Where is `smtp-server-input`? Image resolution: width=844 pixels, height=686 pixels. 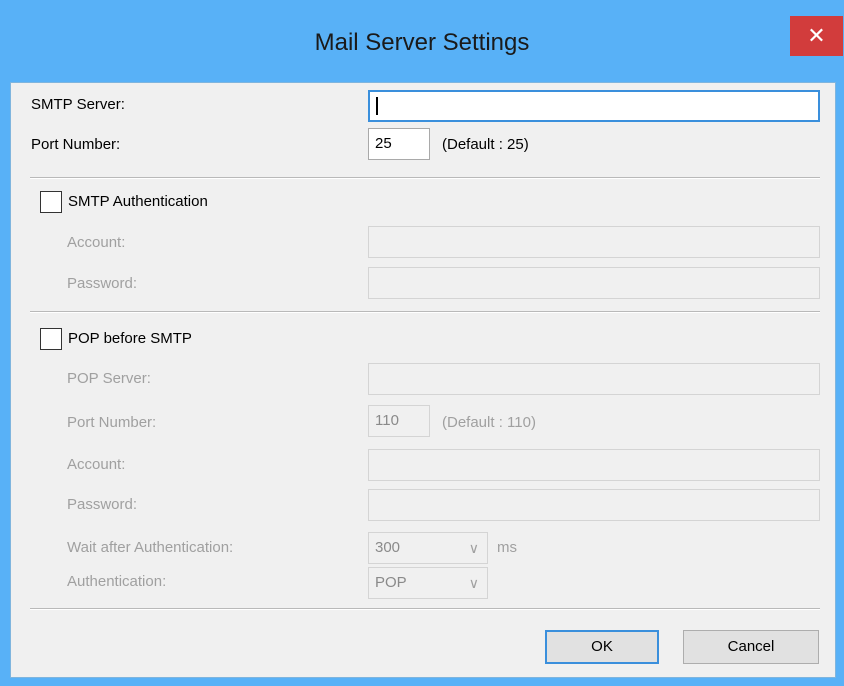
smtp-server-input is located at coordinates (594, 106).